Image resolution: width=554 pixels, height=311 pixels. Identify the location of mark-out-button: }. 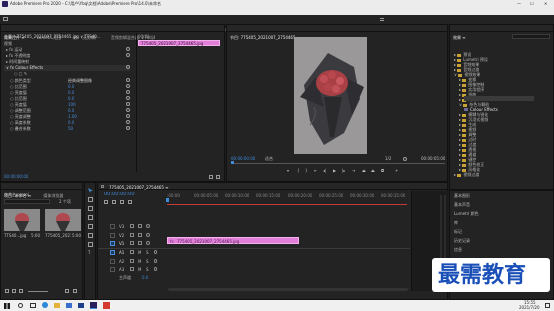
(306, 170).